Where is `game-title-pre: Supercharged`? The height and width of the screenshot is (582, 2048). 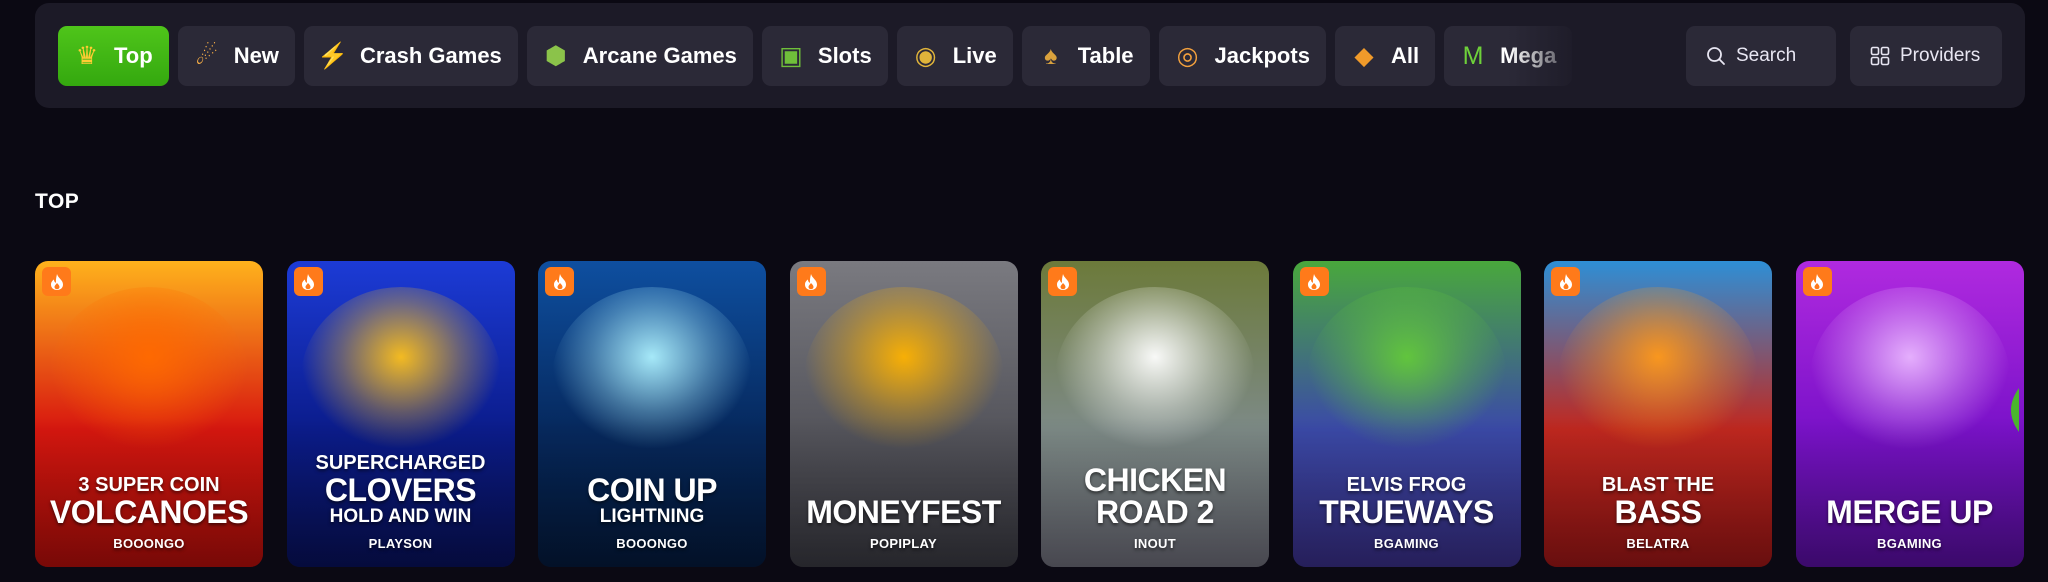 game-title-pre: Supercharged is located at coordinates (400, 463).